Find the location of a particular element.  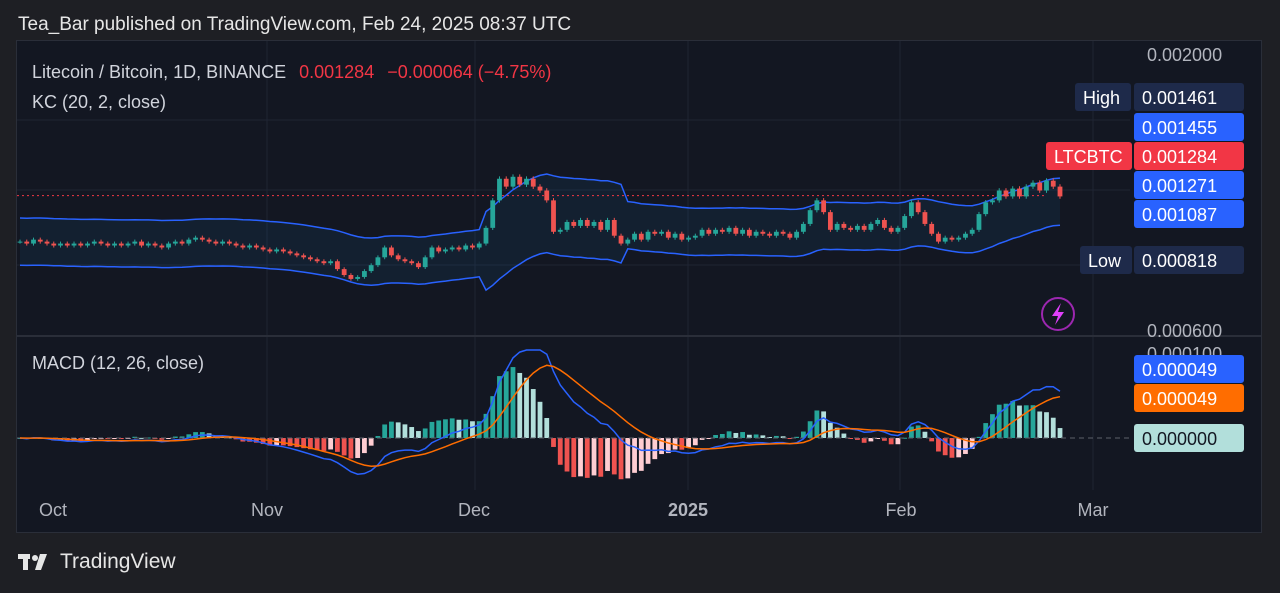

tradingview-brand: TradingView is located at coordinates (97, 562).